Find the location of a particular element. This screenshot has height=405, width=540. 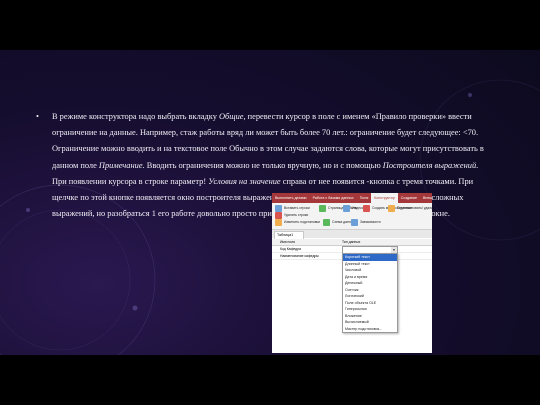

ribbon-command: Вставить строки is located at coordinates (297, 208).